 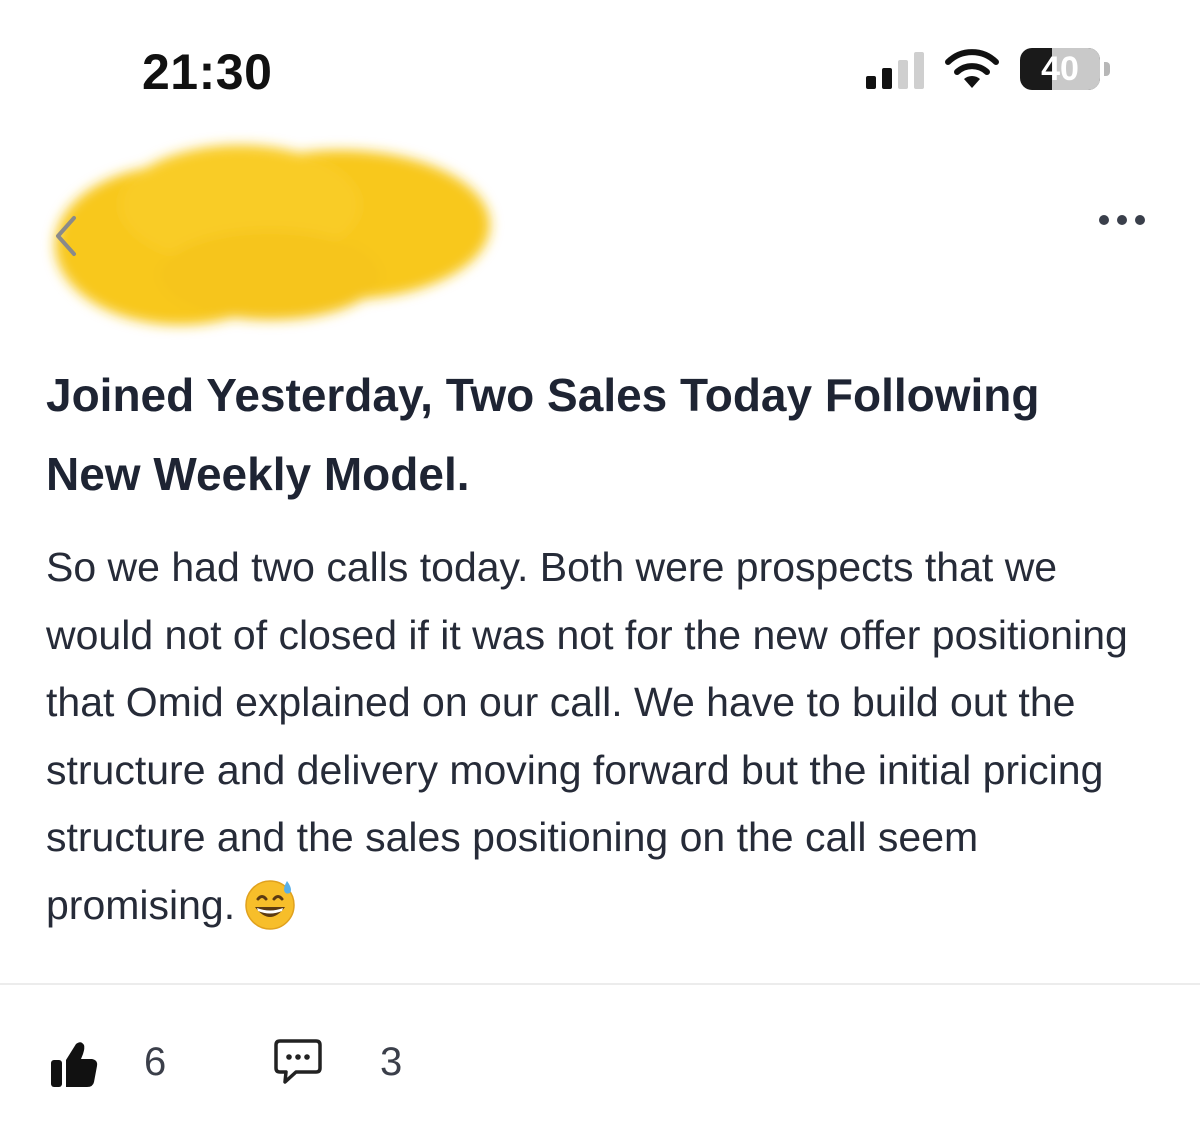 What do you see at coordinates (74, 1064) in the screenshot?
I see `thumbs-up-icon` at bounding box center [74, 1064].